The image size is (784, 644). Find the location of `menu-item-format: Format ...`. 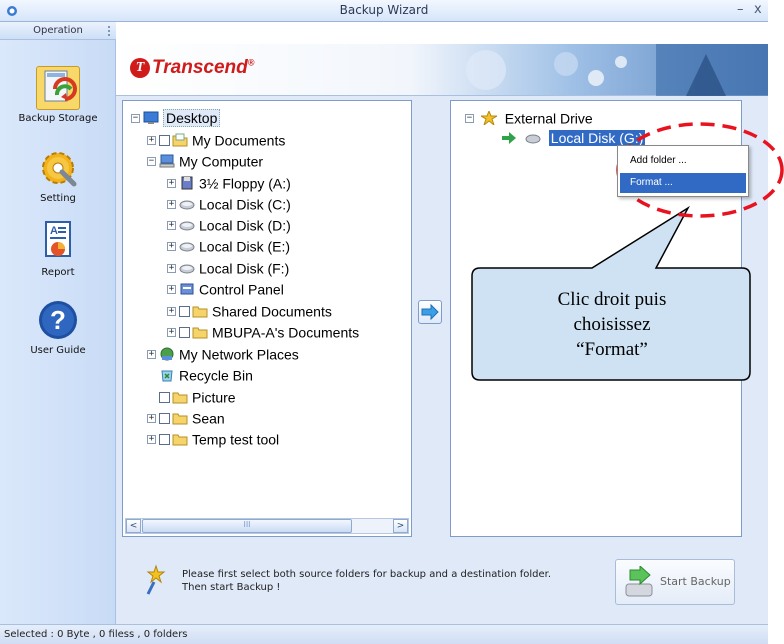

menu-item-format: Format ... is located at coordinates (683, 183).